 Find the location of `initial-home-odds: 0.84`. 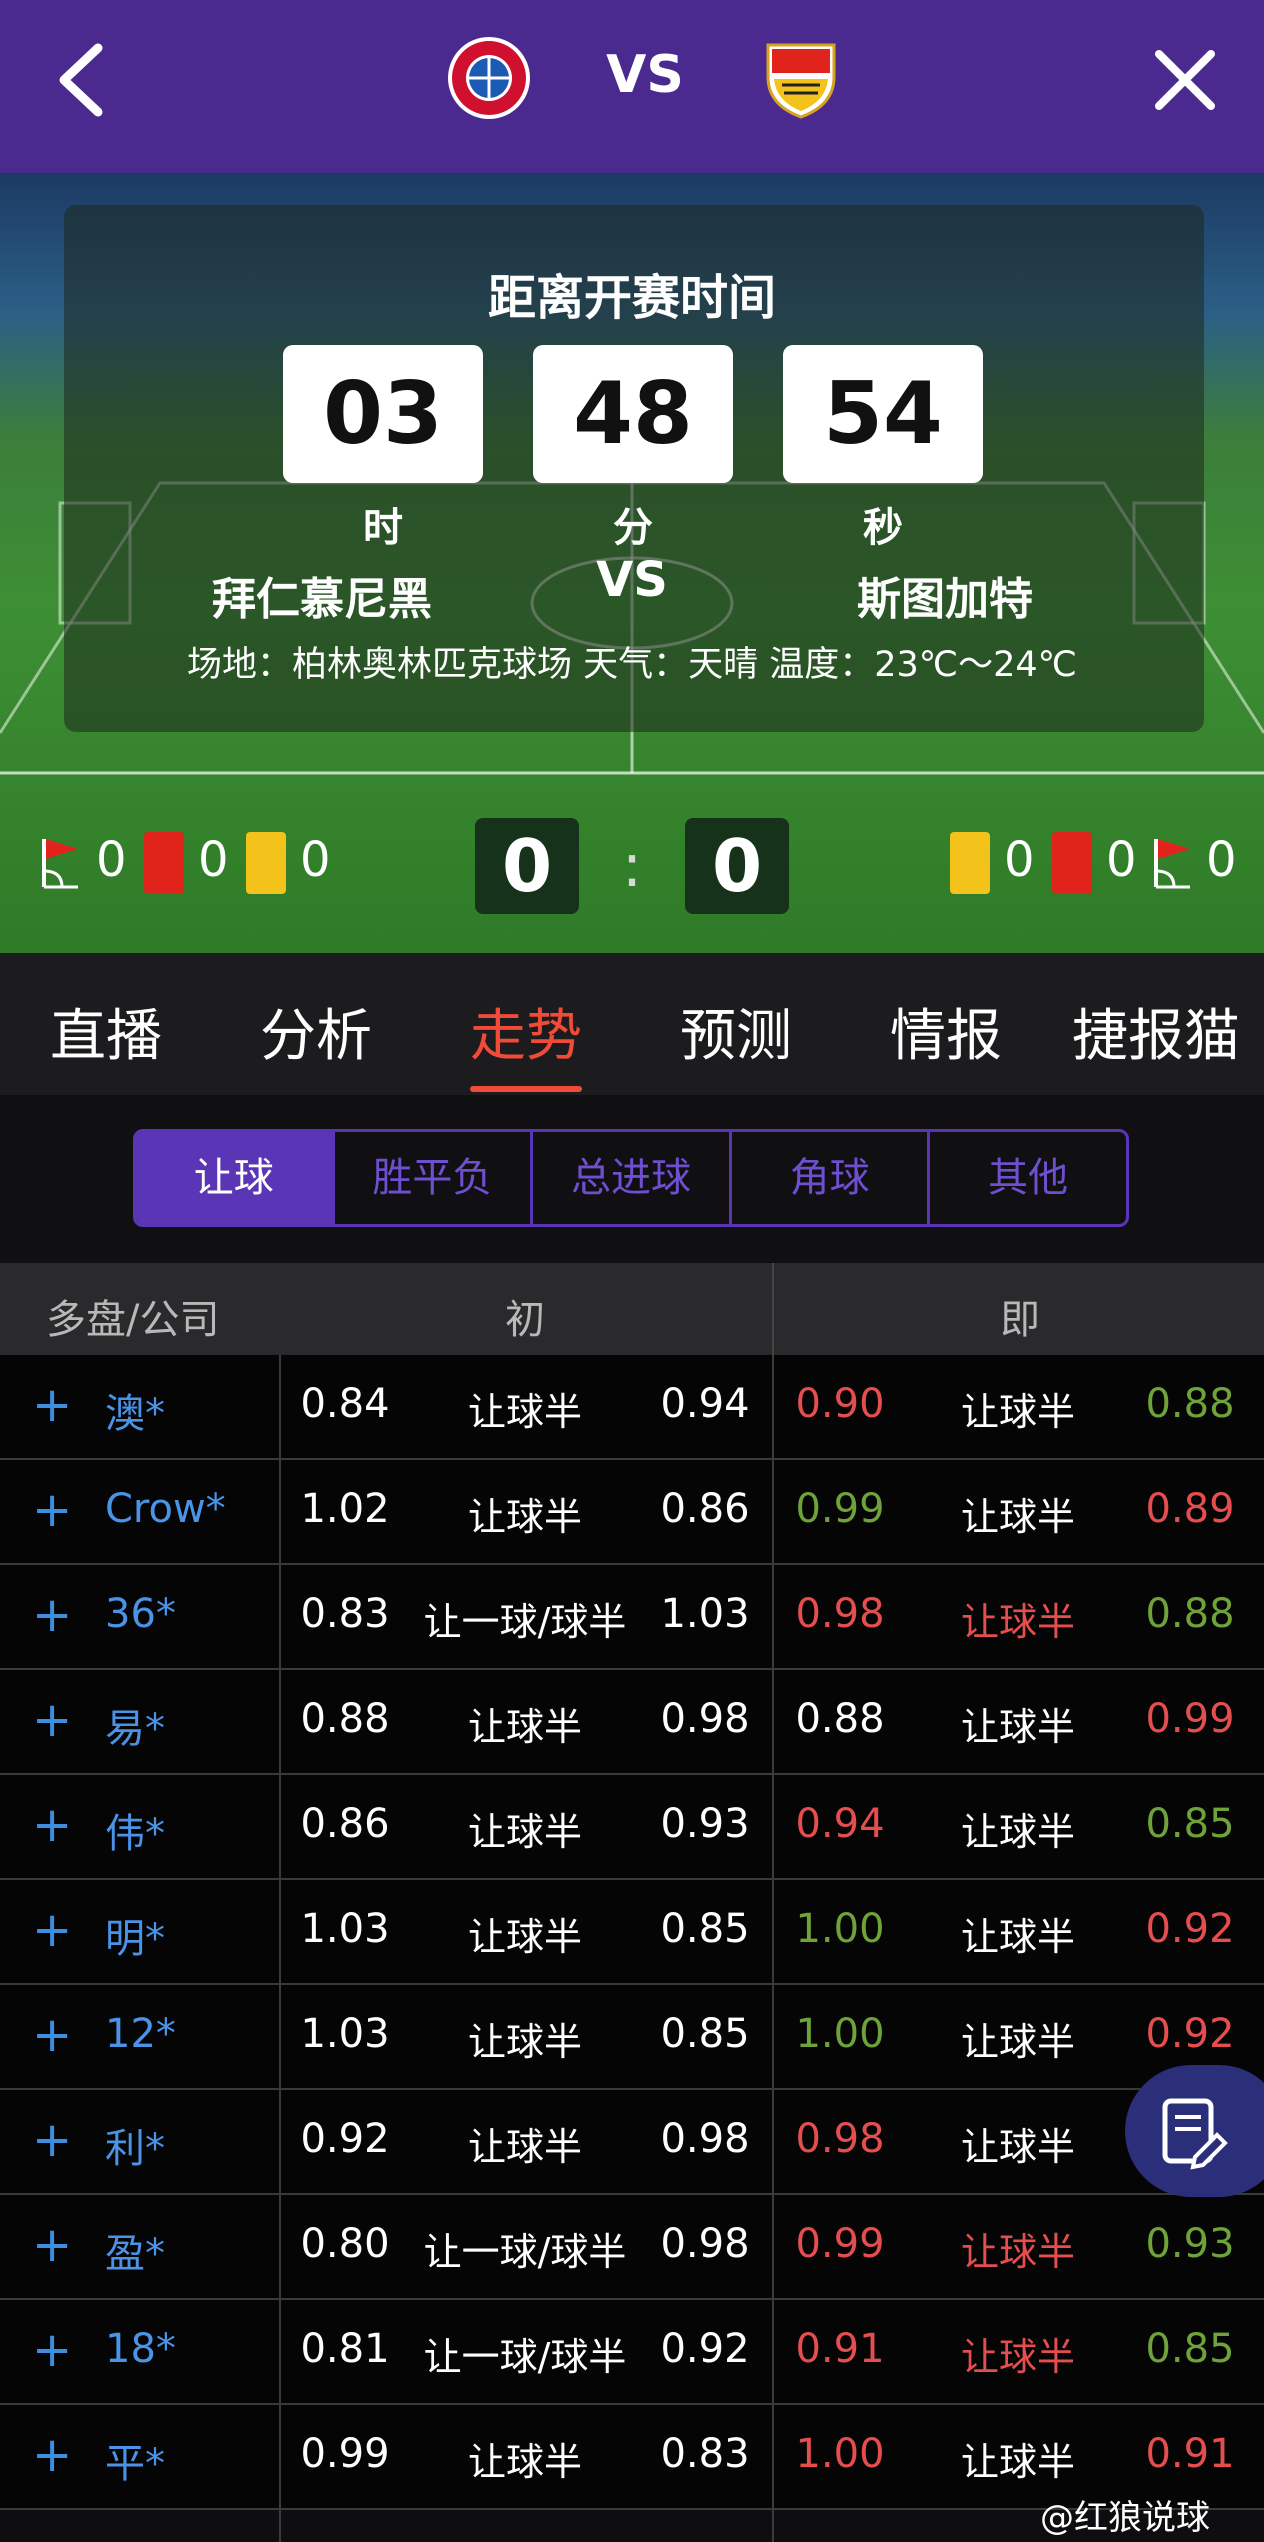

initial-home-odds: 0.84 is located at coordinates (345, 1404).